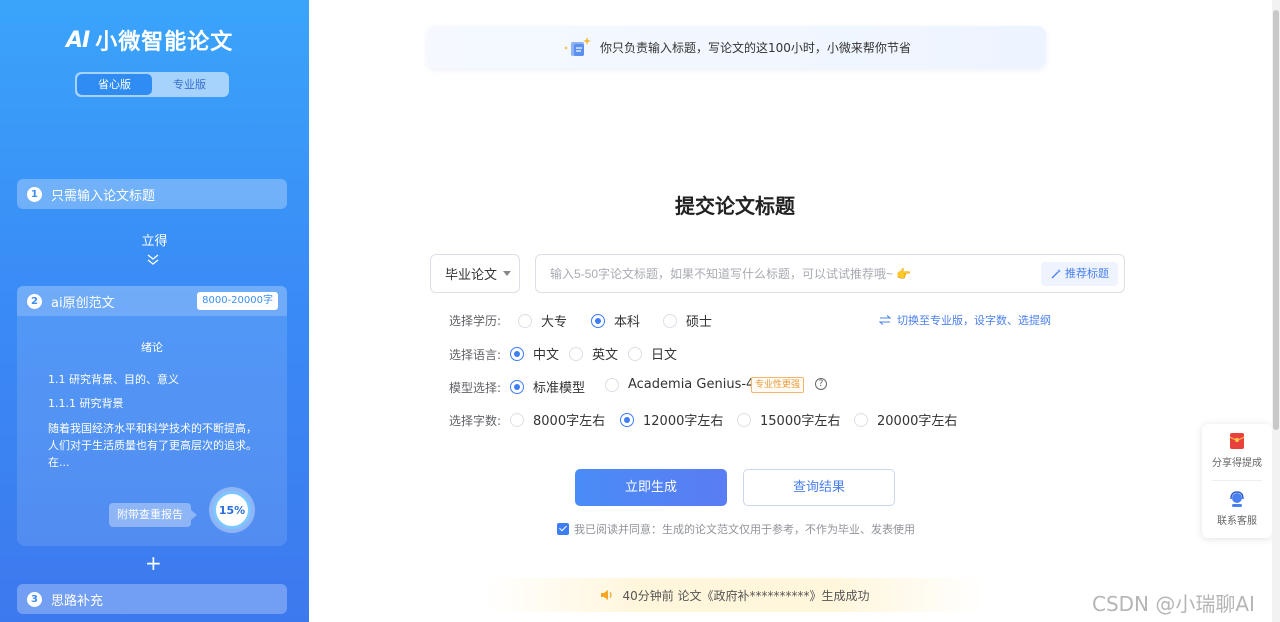  I want to click on watermark: CSDN @小瑞聊AI, so click(1173, 604).